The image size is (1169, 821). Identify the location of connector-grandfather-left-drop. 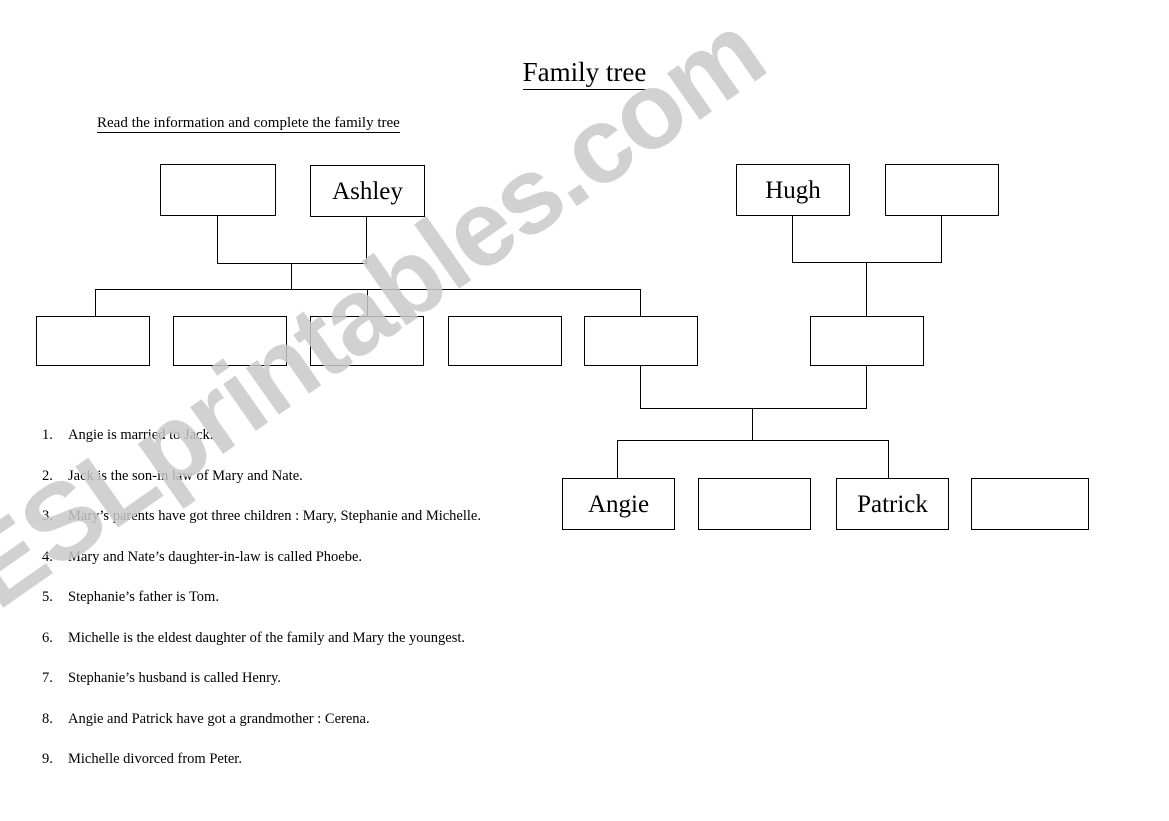
(218, 240).